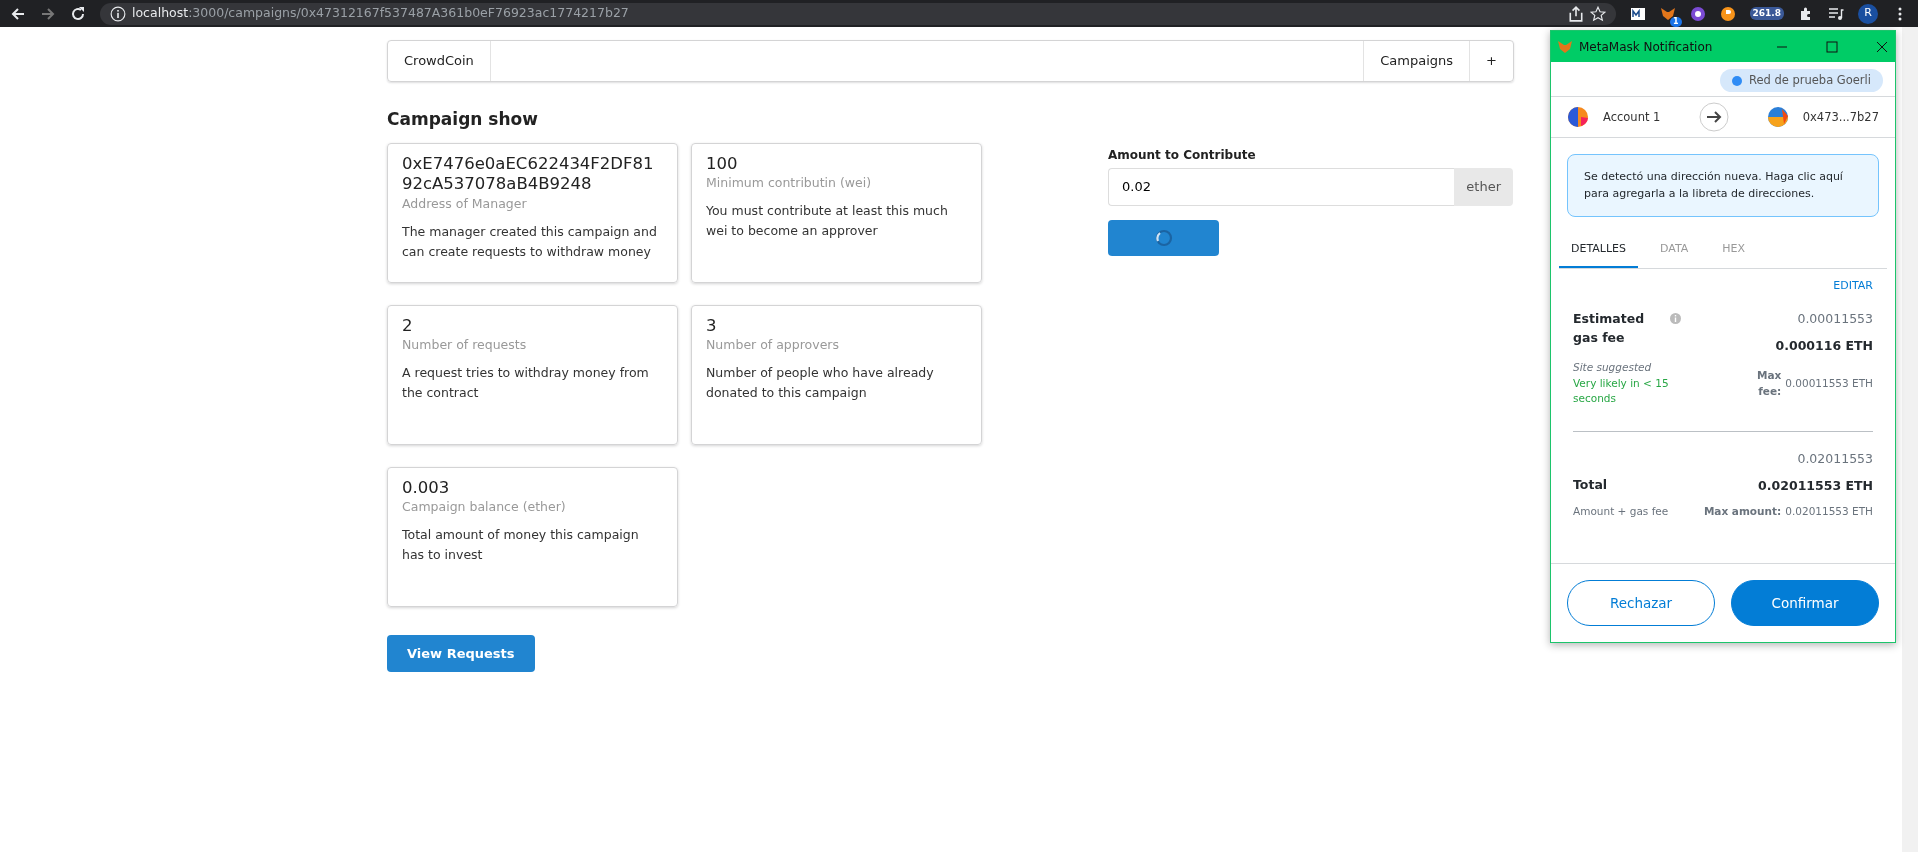 The image size is (1918, 852). I want to click on extension-counter: 261.8, so click(1766, 13).